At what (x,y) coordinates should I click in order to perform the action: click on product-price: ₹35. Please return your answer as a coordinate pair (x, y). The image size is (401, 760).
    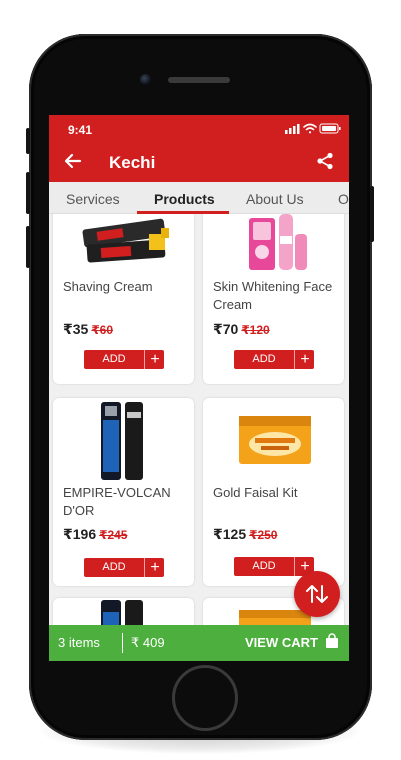
    Looking at the image, I should click on (76, 329).